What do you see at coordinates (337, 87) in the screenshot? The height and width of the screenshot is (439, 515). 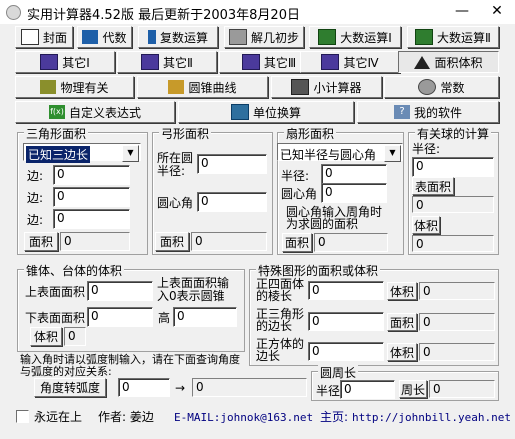 I see `tab-label: 小计算器` at bounding box center [337, 87].